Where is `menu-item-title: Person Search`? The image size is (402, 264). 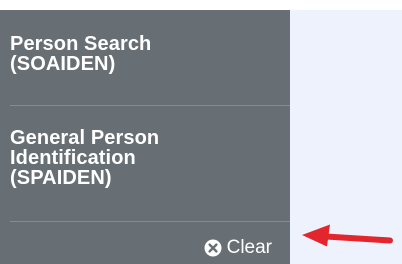
menu-item-title: Person Search is located at coordinates (81, 44).